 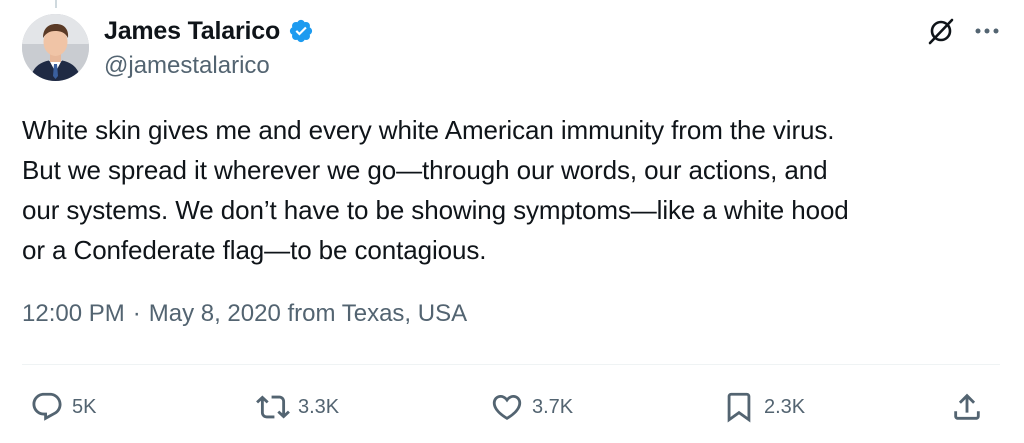 What do you see at coordinates (209, 47) in the screenshot?
I see `author-info: James Talarico @jamestalarico` at bounding box center [209, 47].